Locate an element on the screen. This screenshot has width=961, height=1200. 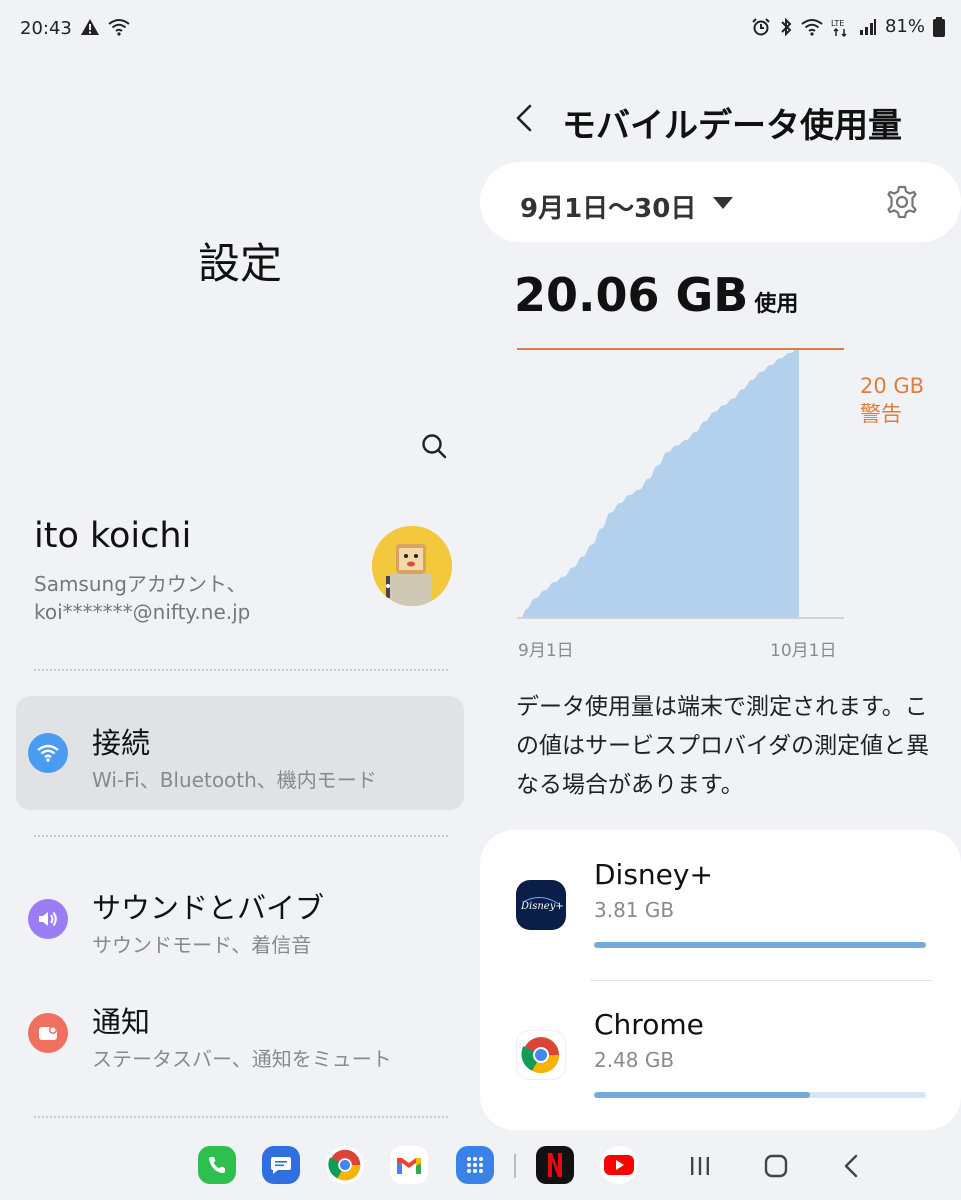
menu-item-subtitle: ステータスバー、通知をミュート is located at coordinates (242, 1059).